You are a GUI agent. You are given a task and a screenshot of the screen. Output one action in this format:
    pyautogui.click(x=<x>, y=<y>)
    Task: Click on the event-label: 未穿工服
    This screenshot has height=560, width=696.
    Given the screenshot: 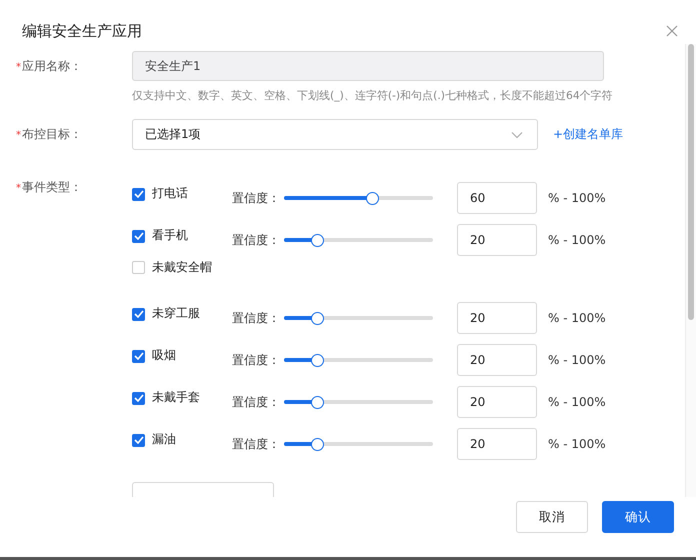 What is the action you would take?
    pyautogui.click(x=176, y=313)
    